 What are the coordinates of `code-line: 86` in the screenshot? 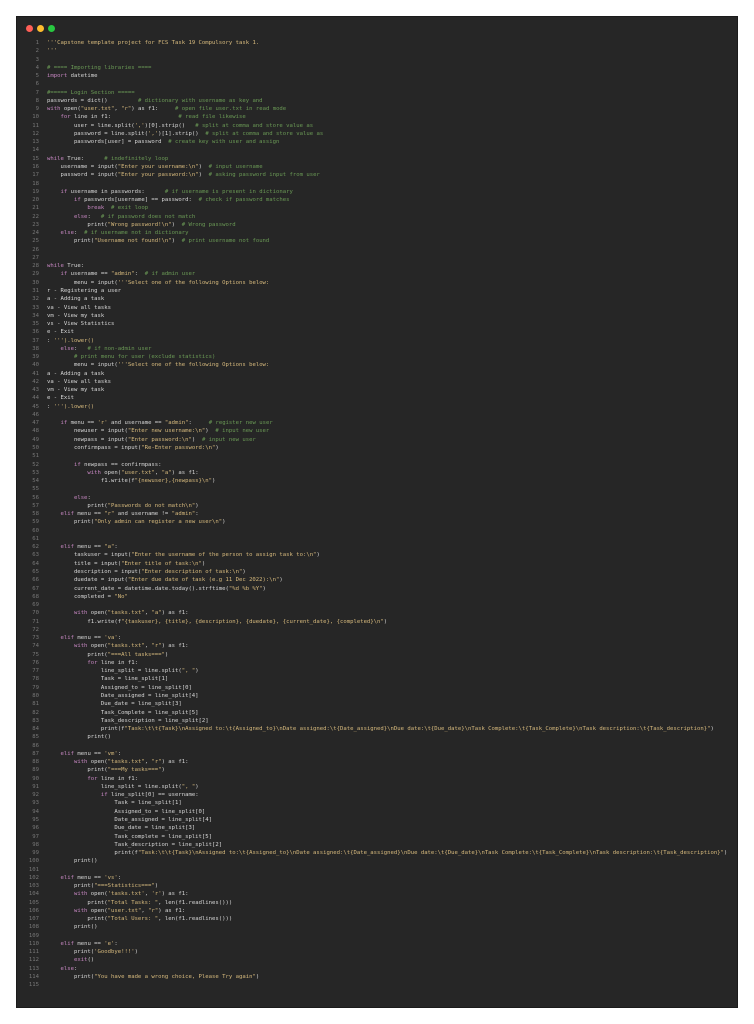 It's located at (377, 746).